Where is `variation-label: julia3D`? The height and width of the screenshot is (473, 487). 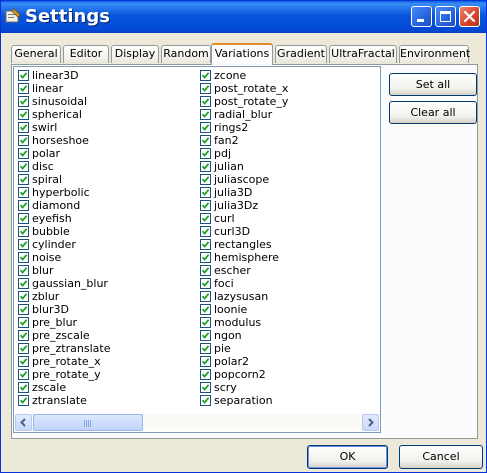
variation-label: julia3D is located at coordinates (233, 192).